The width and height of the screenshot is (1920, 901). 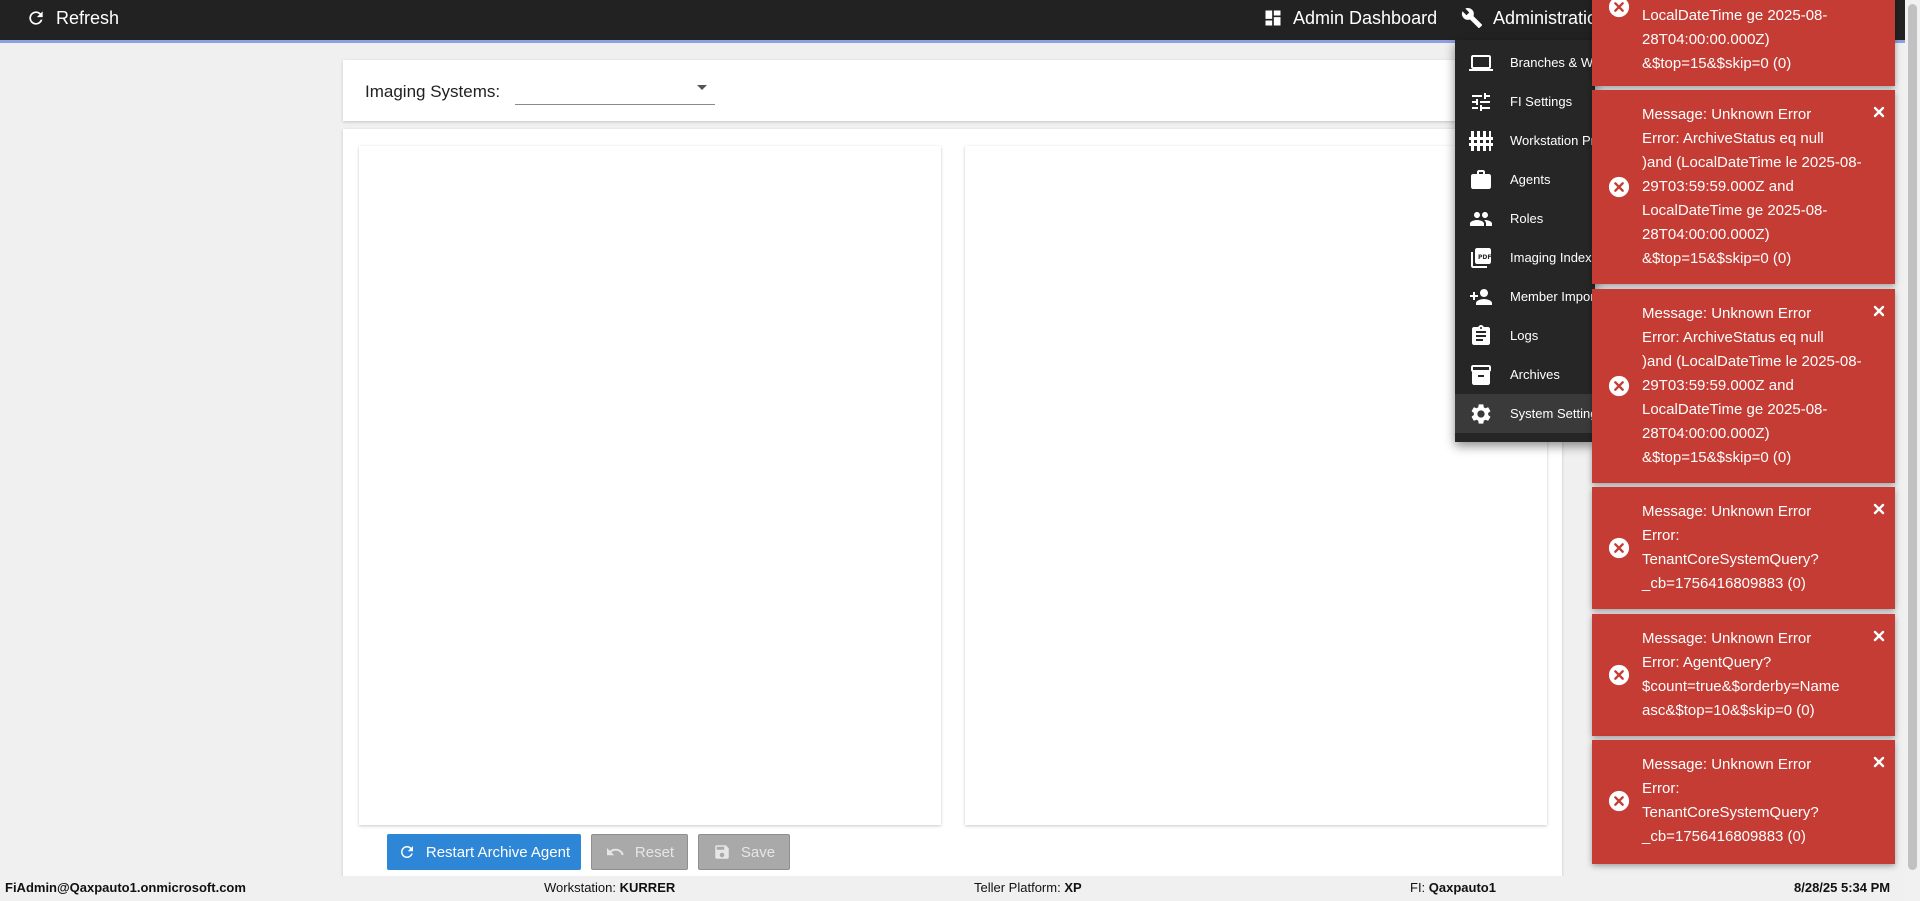 I want to click on workstation-profiles-icon, so click(x=1481, y=141).